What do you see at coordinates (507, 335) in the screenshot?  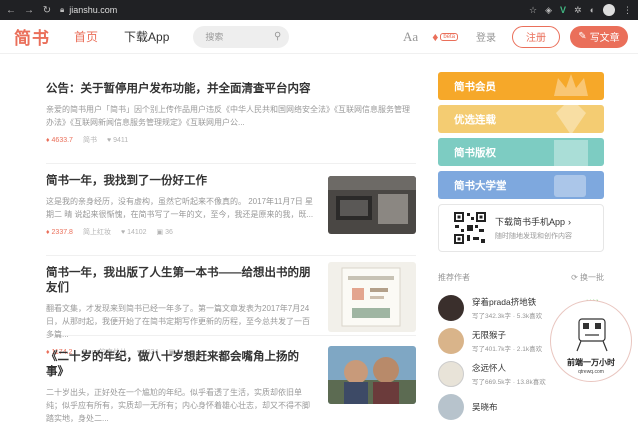 I see `author-name: 无限猴子` at bounding box center [507, 335].